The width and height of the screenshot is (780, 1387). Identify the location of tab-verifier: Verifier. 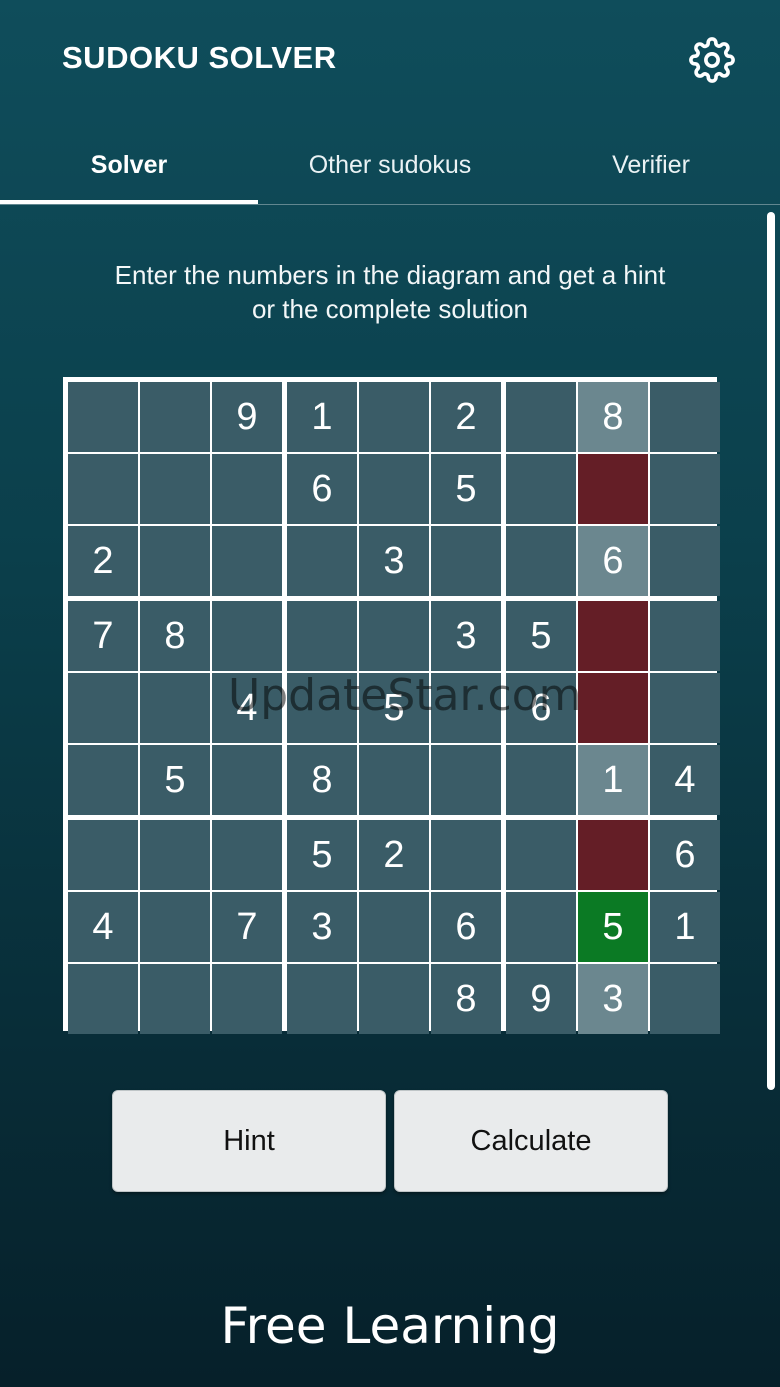
(651, 165).